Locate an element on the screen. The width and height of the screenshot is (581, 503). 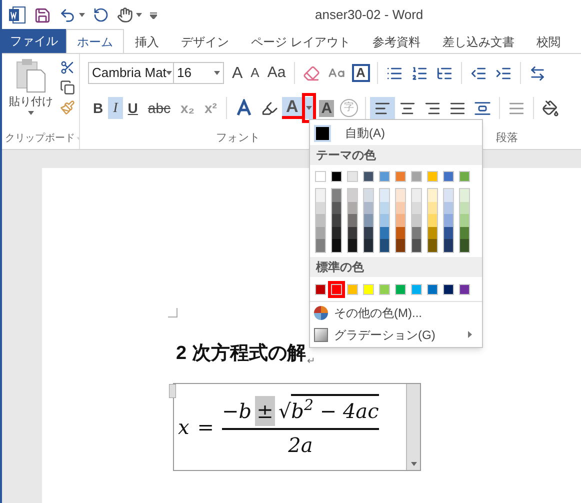
bold-button: B is located at coordinates (98, 108).